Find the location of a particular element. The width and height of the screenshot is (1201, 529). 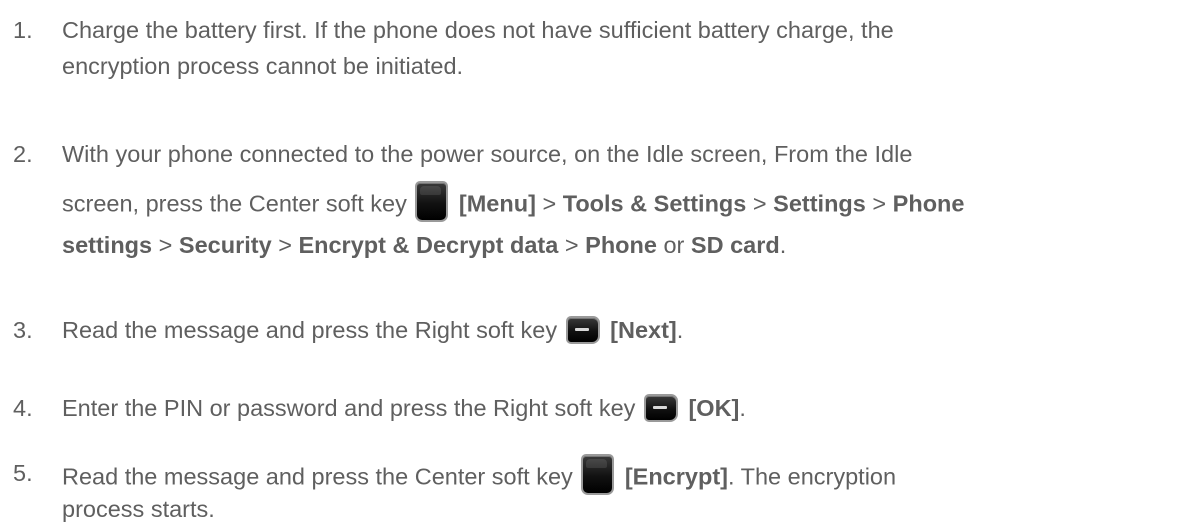

step-number: 5. is located at coordinates (23, 473).